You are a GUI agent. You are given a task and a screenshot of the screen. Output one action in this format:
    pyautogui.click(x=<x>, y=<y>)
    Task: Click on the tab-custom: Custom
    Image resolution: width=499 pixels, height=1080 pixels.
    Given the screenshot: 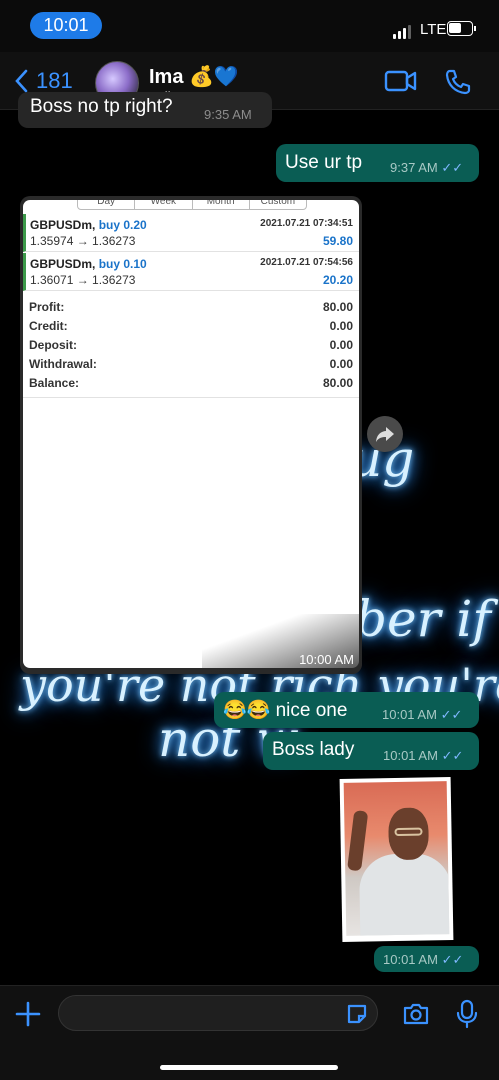 What is the action you would take?
    pyautogui.click(x=278, y=203)
    